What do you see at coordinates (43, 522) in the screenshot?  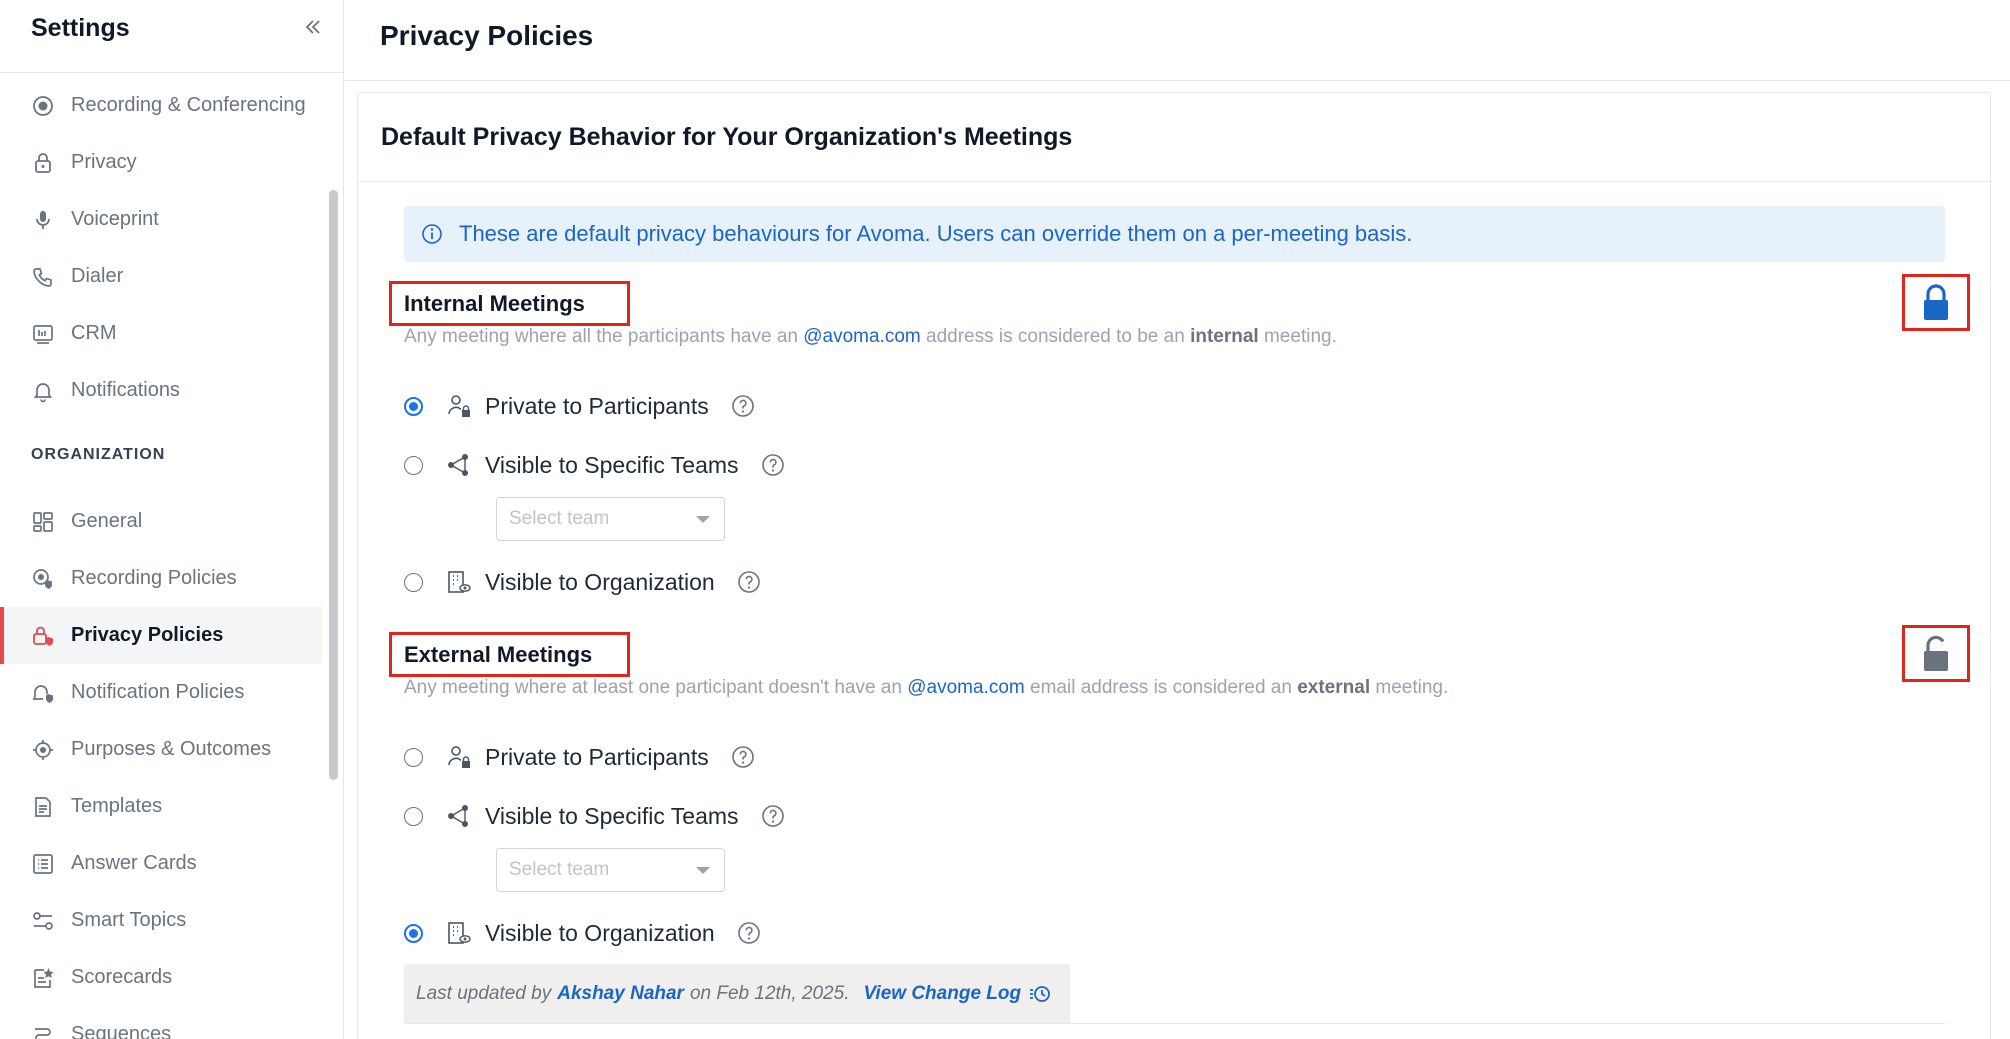 I see `grid-icon` at bounding box center [43, 522].